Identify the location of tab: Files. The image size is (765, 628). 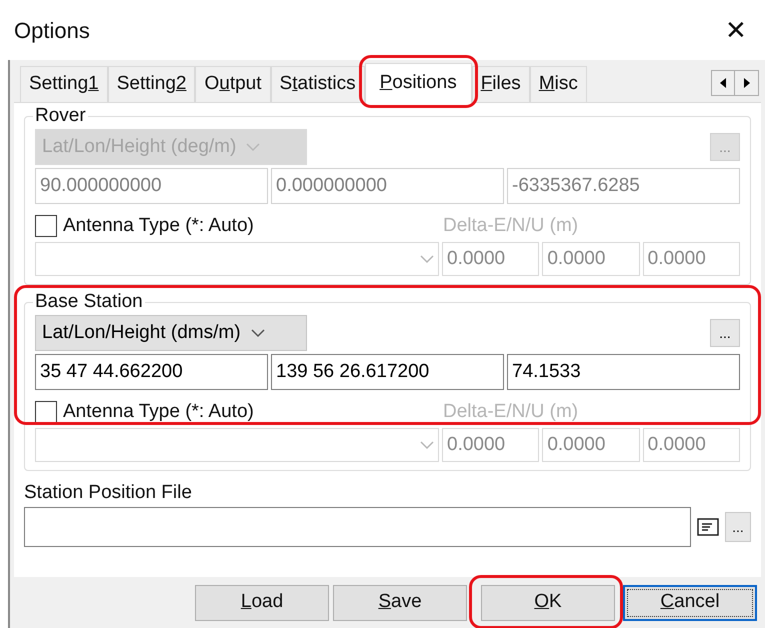
(501, 84).